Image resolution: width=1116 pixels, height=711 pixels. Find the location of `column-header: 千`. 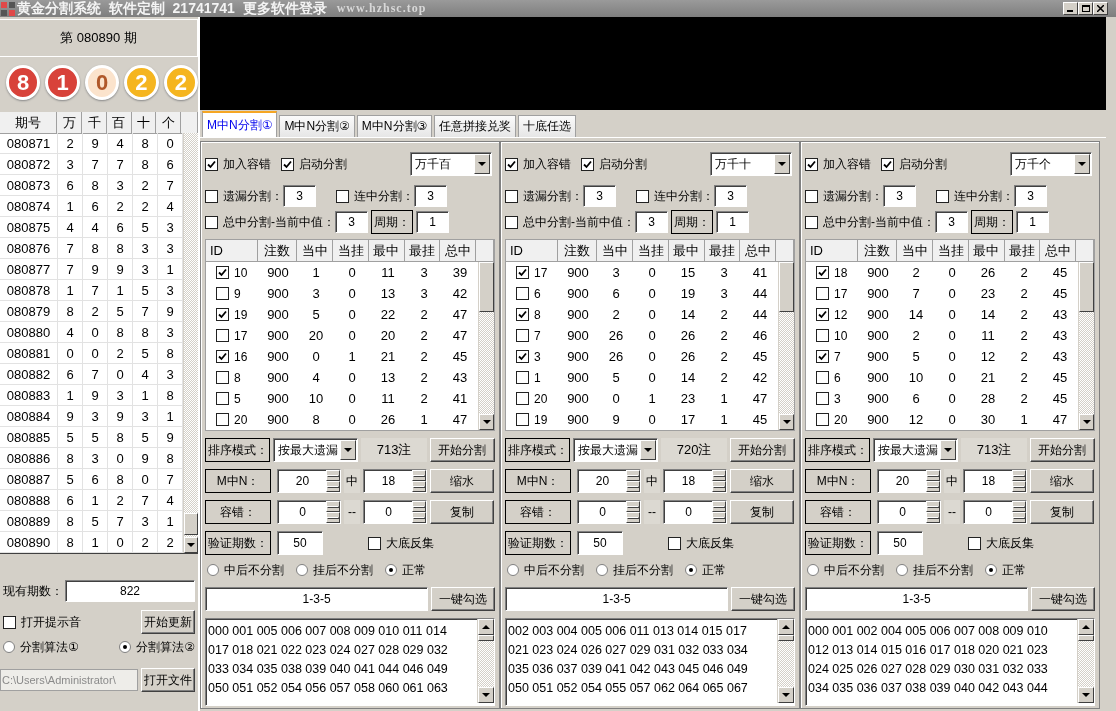

column-header: 千 is located at coordinates (94, 123).